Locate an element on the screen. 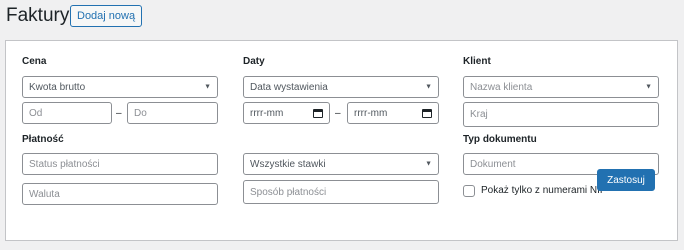  date-from-input: rrrr-mm is located at coordinates (286, 113).